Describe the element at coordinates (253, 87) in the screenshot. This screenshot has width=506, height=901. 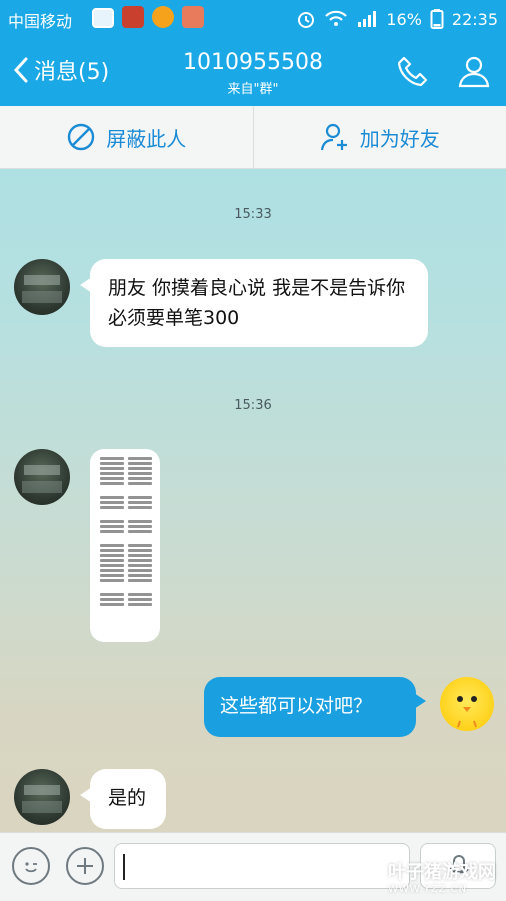
I see `chat-subtitle: 来自"群"` at that location.